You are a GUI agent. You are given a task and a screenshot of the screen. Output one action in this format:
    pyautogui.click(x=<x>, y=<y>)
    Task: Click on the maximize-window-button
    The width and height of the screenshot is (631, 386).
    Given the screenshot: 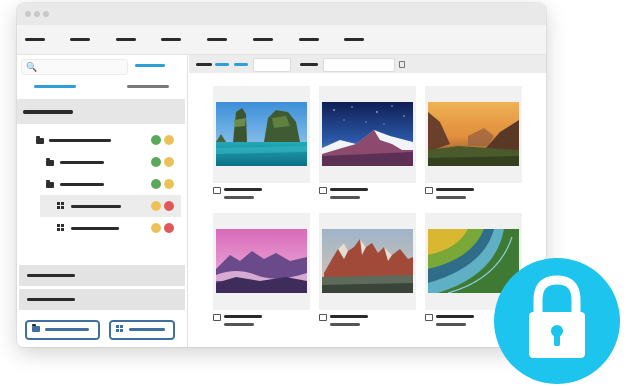 What is the action you would take?
    pyautogui.click(x=46, y=14)
    